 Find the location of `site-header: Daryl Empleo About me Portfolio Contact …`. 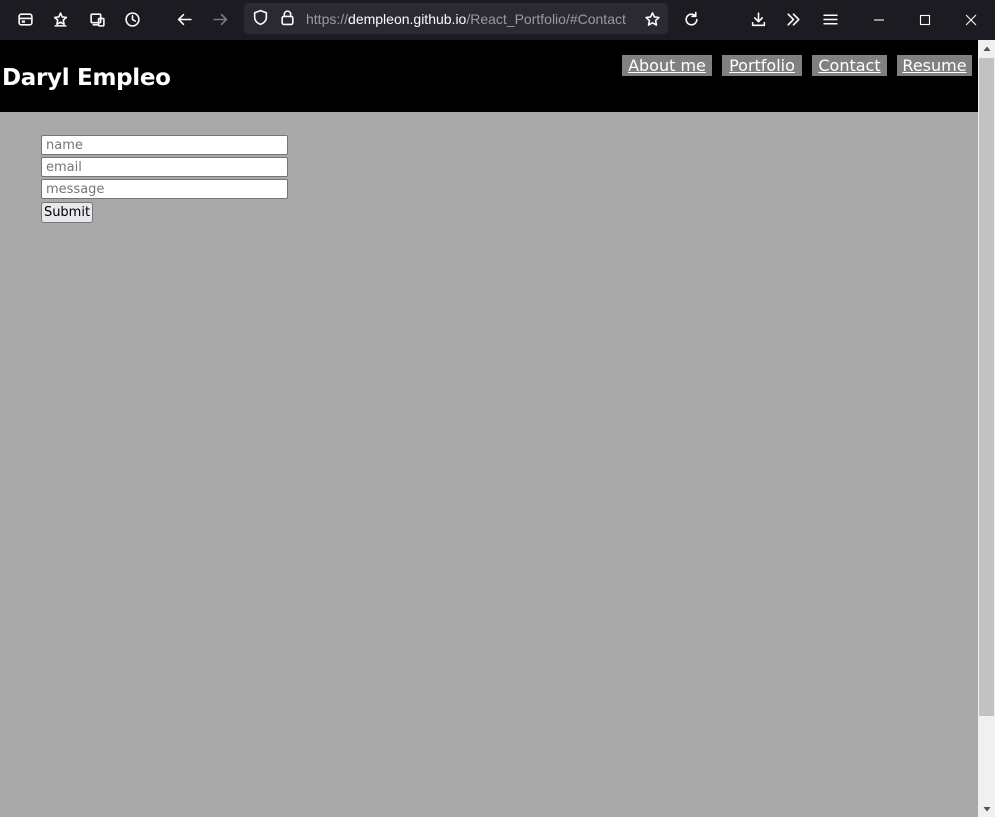

site-header: Daryl Empleo About me Portfolio Contact … is located at coordinates (489, 76).